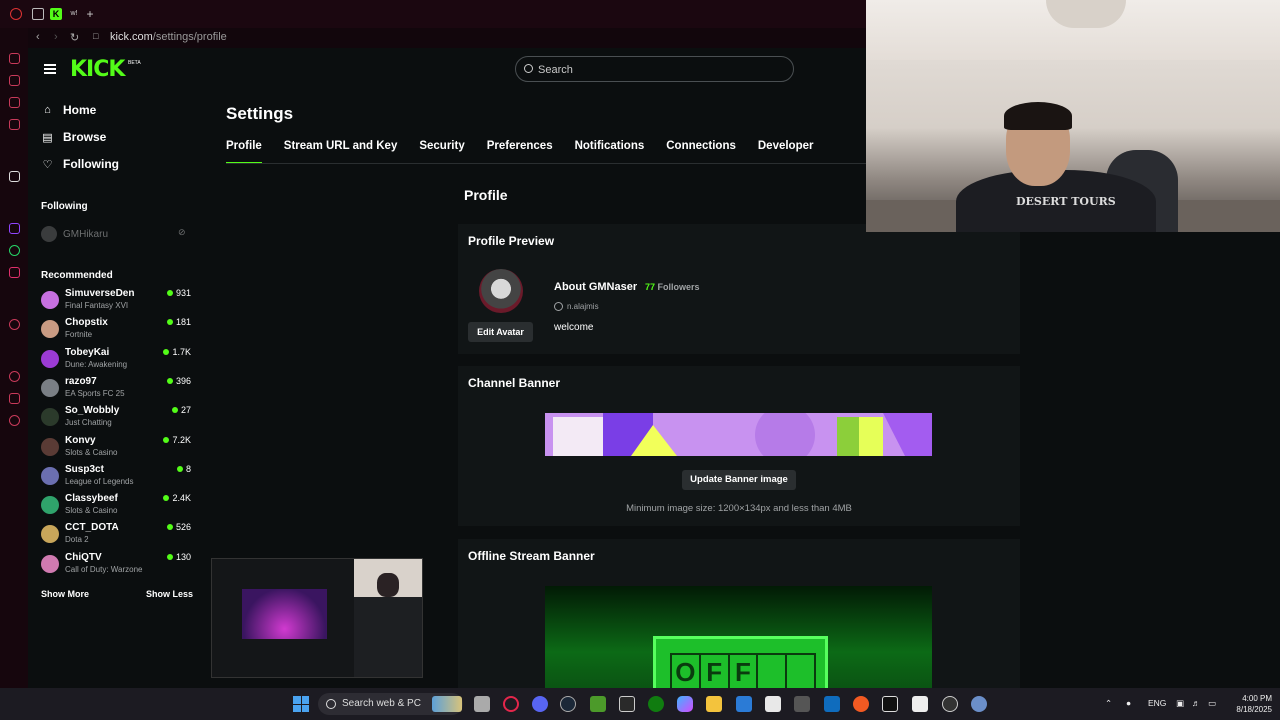 This screenshot has height=720, width=1280. I want to click on sidebar-whatsapp-icon, so click(14, 250).